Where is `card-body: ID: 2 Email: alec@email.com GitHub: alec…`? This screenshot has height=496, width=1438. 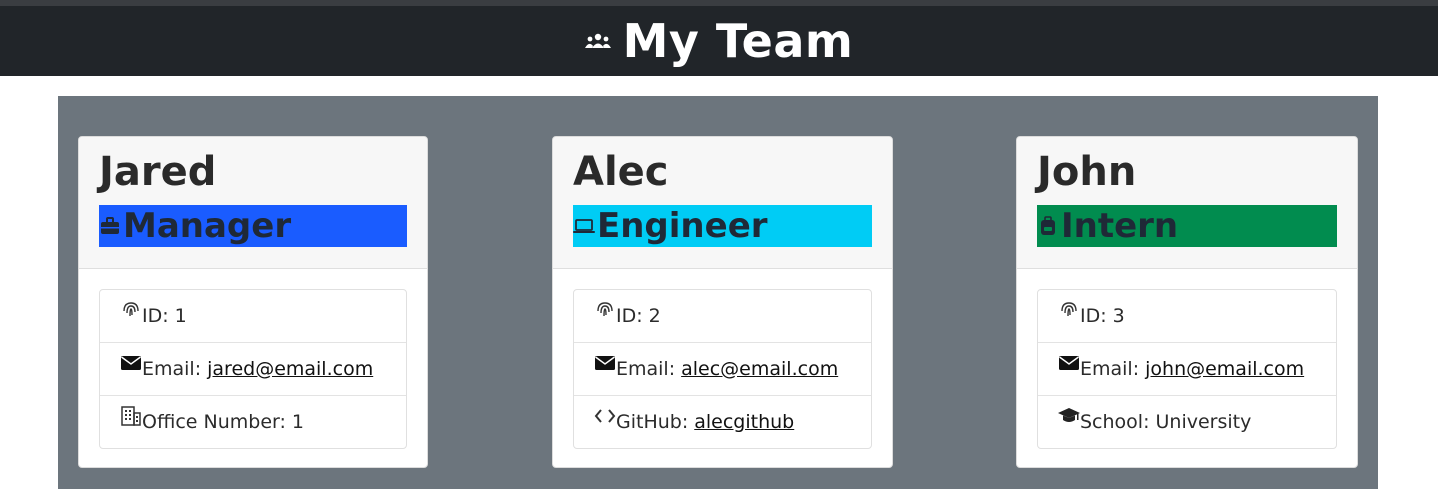 card-body: ID: 2 Email: alec@email.com GitHub: alec… is located at coordinates (722, 368).